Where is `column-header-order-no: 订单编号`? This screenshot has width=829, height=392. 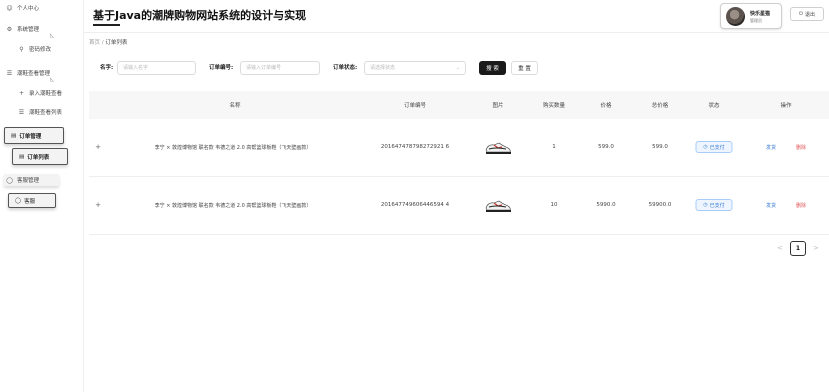
column-header-order-no: 订单编号 is located at coordinates (415, 106).